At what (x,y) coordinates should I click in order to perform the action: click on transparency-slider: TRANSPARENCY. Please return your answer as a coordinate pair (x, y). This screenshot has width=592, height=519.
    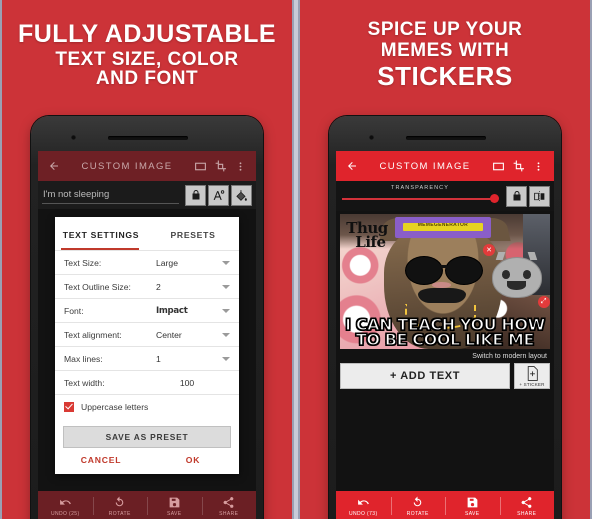
    Looking at the image, I should click on (420, 196).